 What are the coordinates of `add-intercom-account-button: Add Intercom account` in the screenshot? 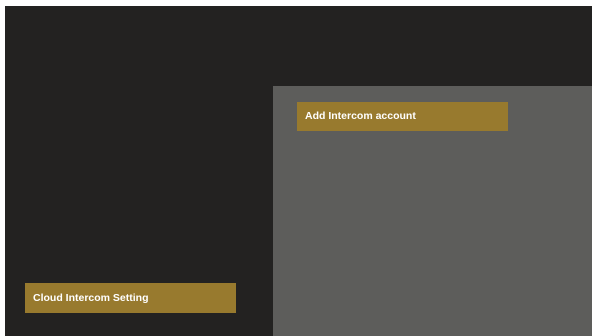 It's located at (402, 116).